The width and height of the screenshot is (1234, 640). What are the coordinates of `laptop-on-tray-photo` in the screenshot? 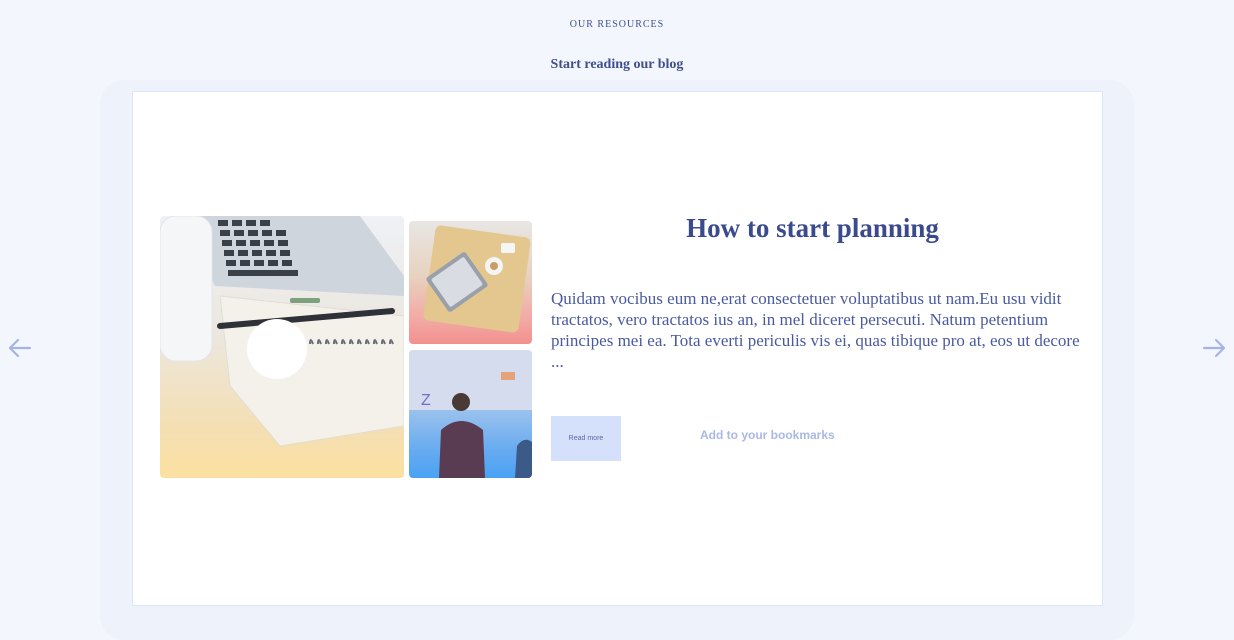 It's located at (477, 279).